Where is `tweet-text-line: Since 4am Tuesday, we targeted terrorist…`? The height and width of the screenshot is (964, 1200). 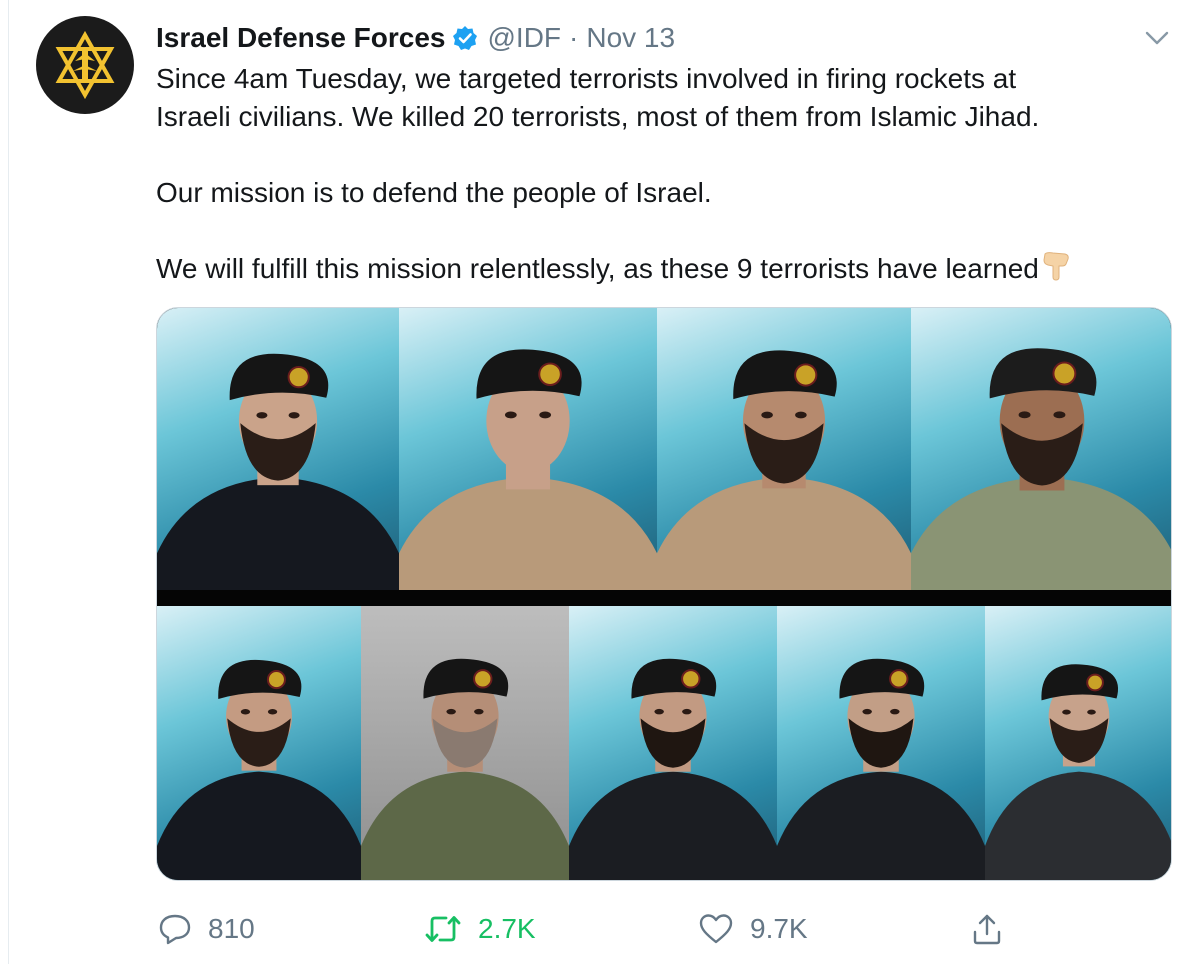
tweet-text-line: Since 4am Tuesday, we targeted terrorist… is located at coordinates (586, 78).